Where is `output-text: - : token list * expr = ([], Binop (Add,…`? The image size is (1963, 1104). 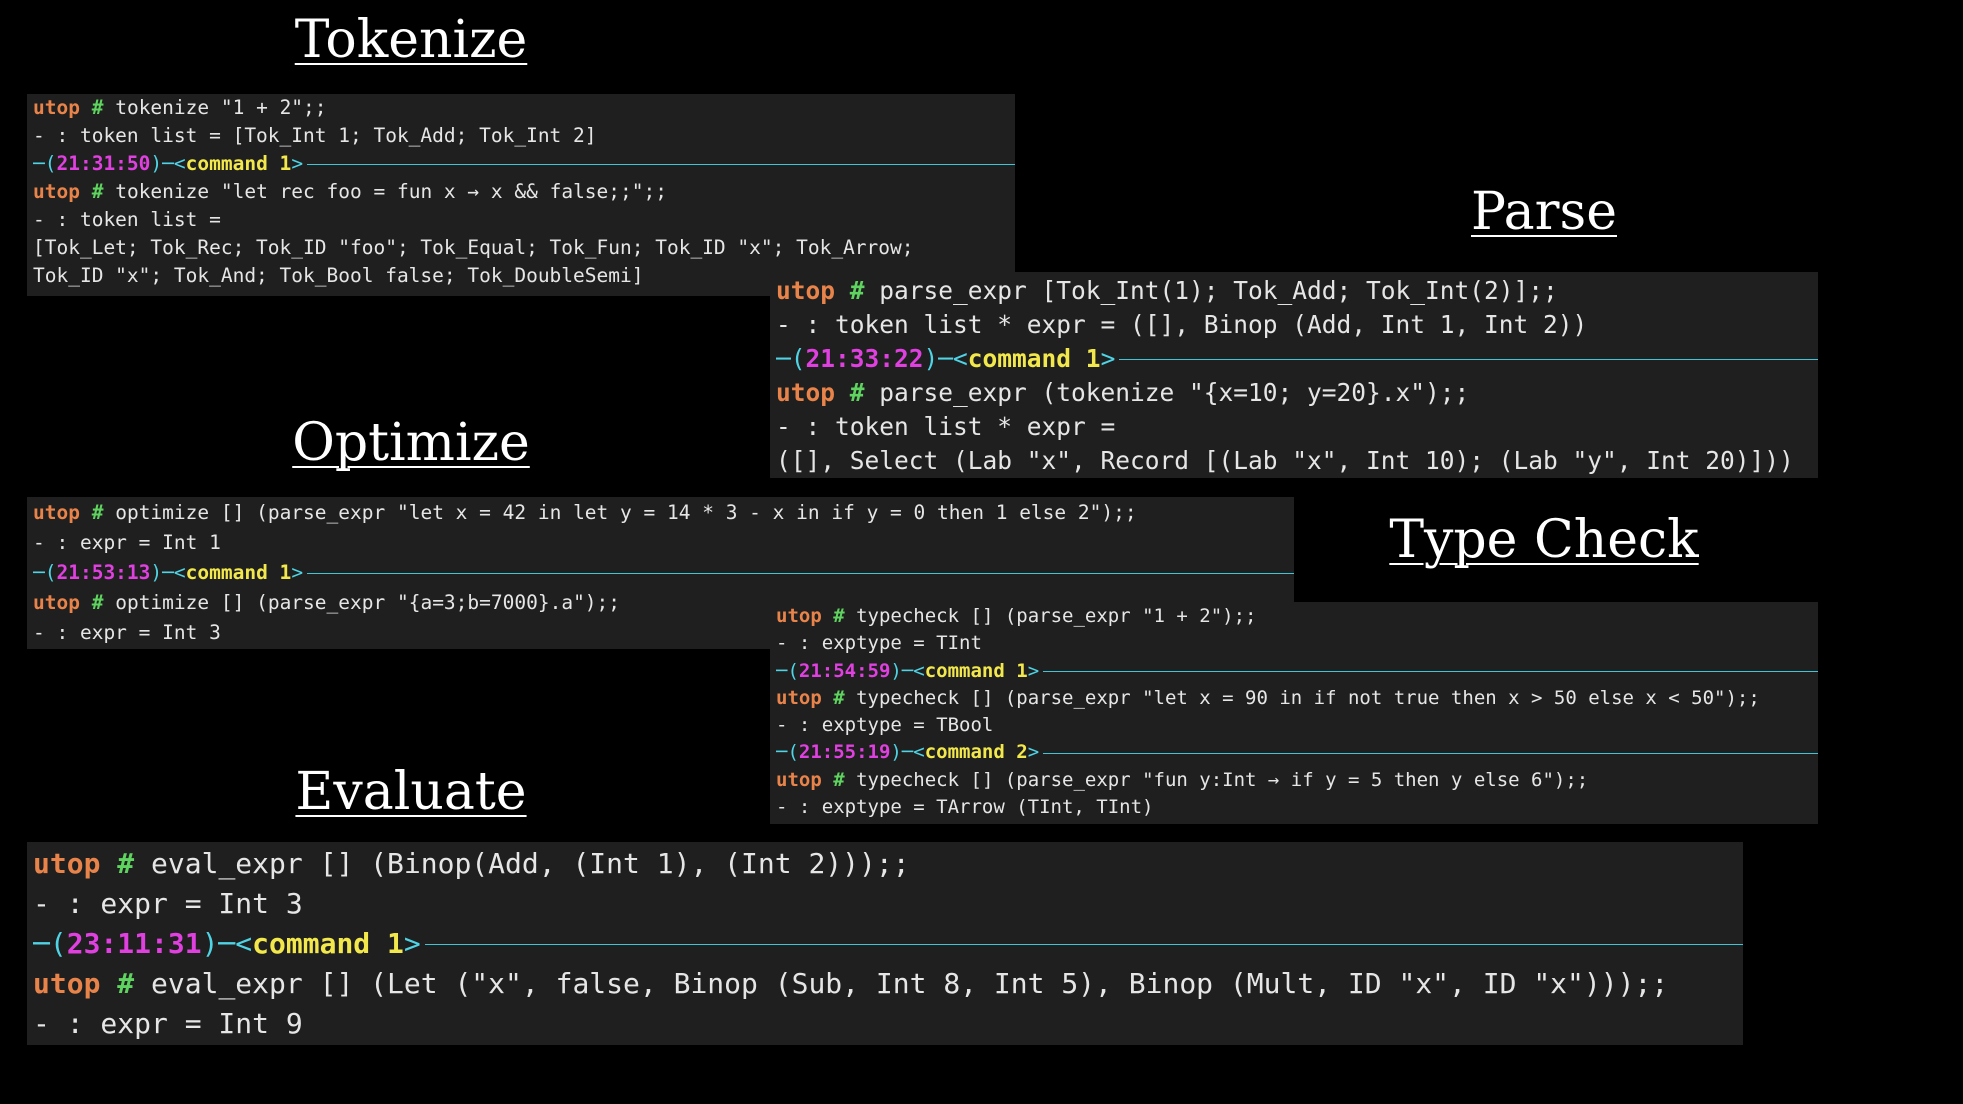
output-text: - : token list * expr = ([], Binop (Add,… is located at coordinates (1182, 324).